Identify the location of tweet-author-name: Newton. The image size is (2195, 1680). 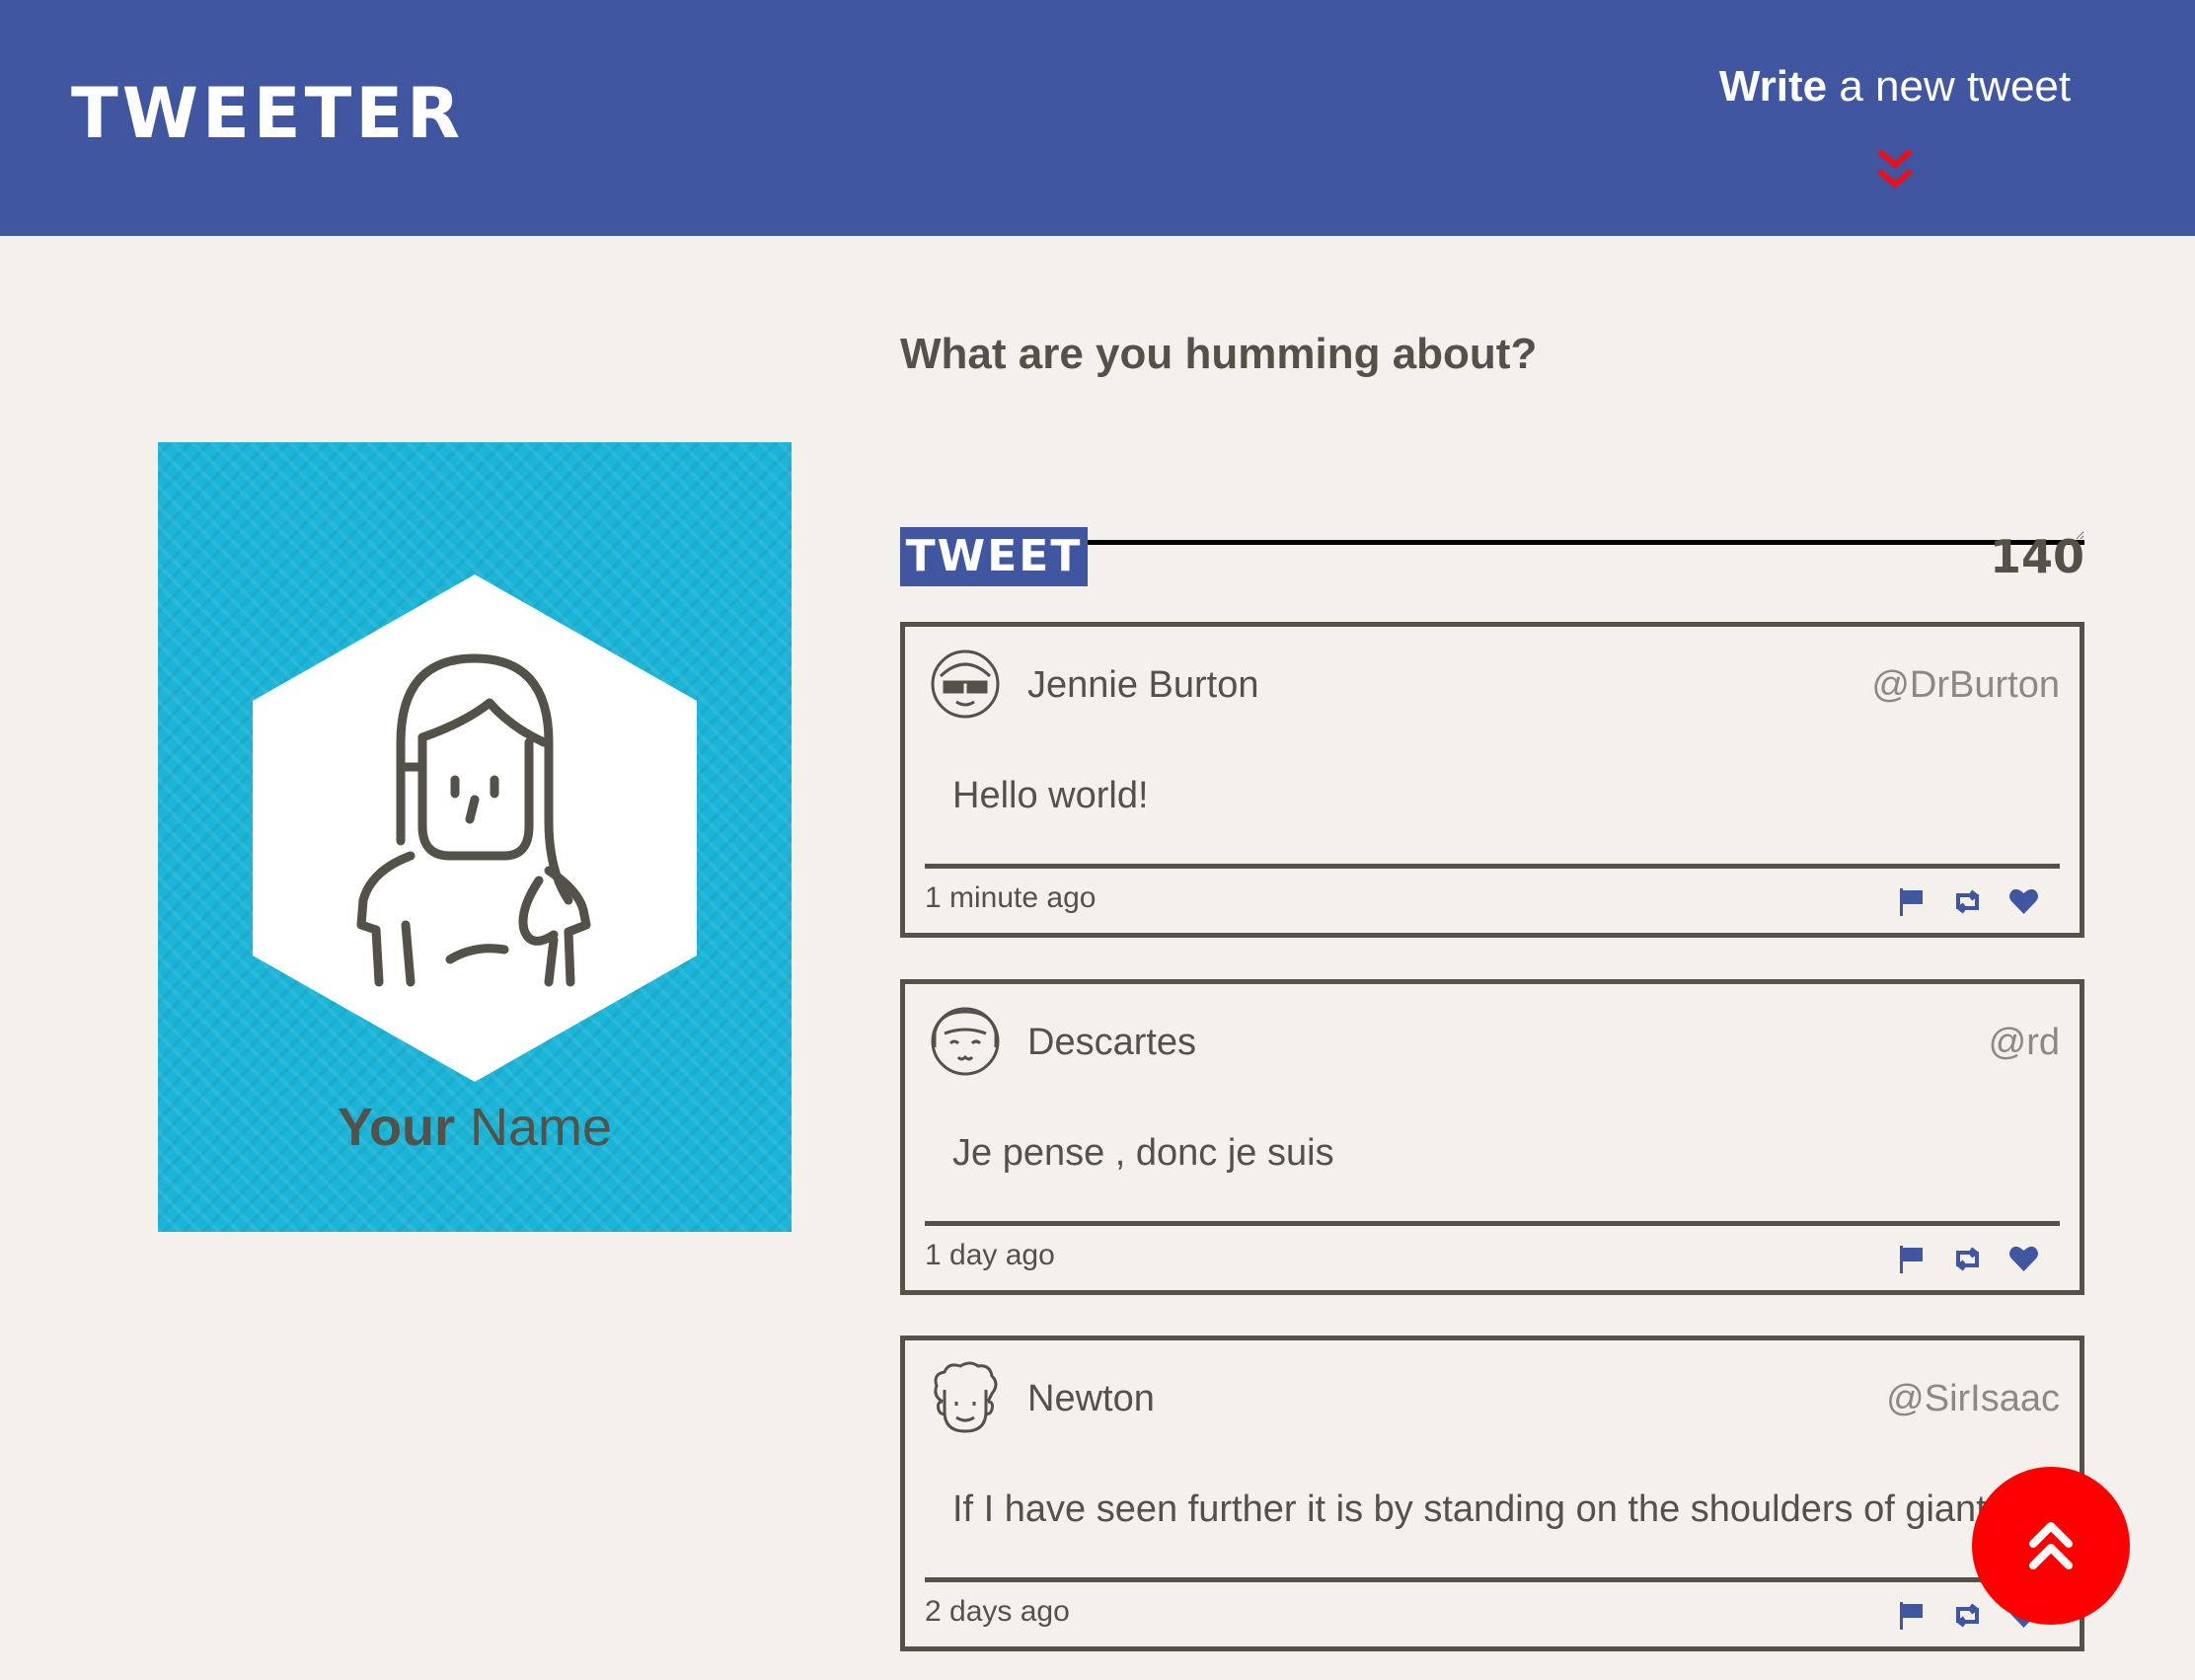
(1091, 1398).